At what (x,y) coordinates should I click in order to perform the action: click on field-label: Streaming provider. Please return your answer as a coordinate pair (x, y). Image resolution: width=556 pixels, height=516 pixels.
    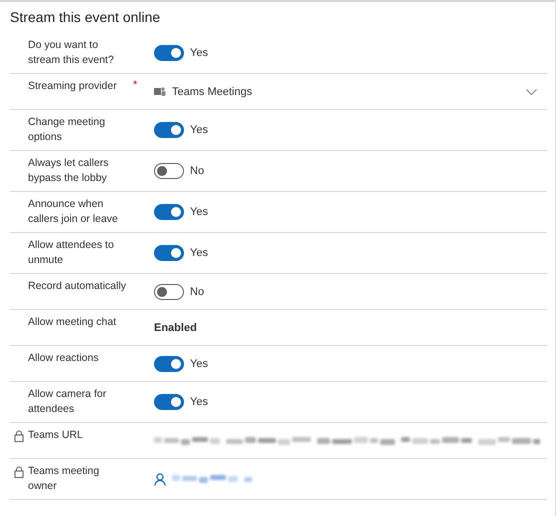
    Looking at the image, I should click on (73, 86).